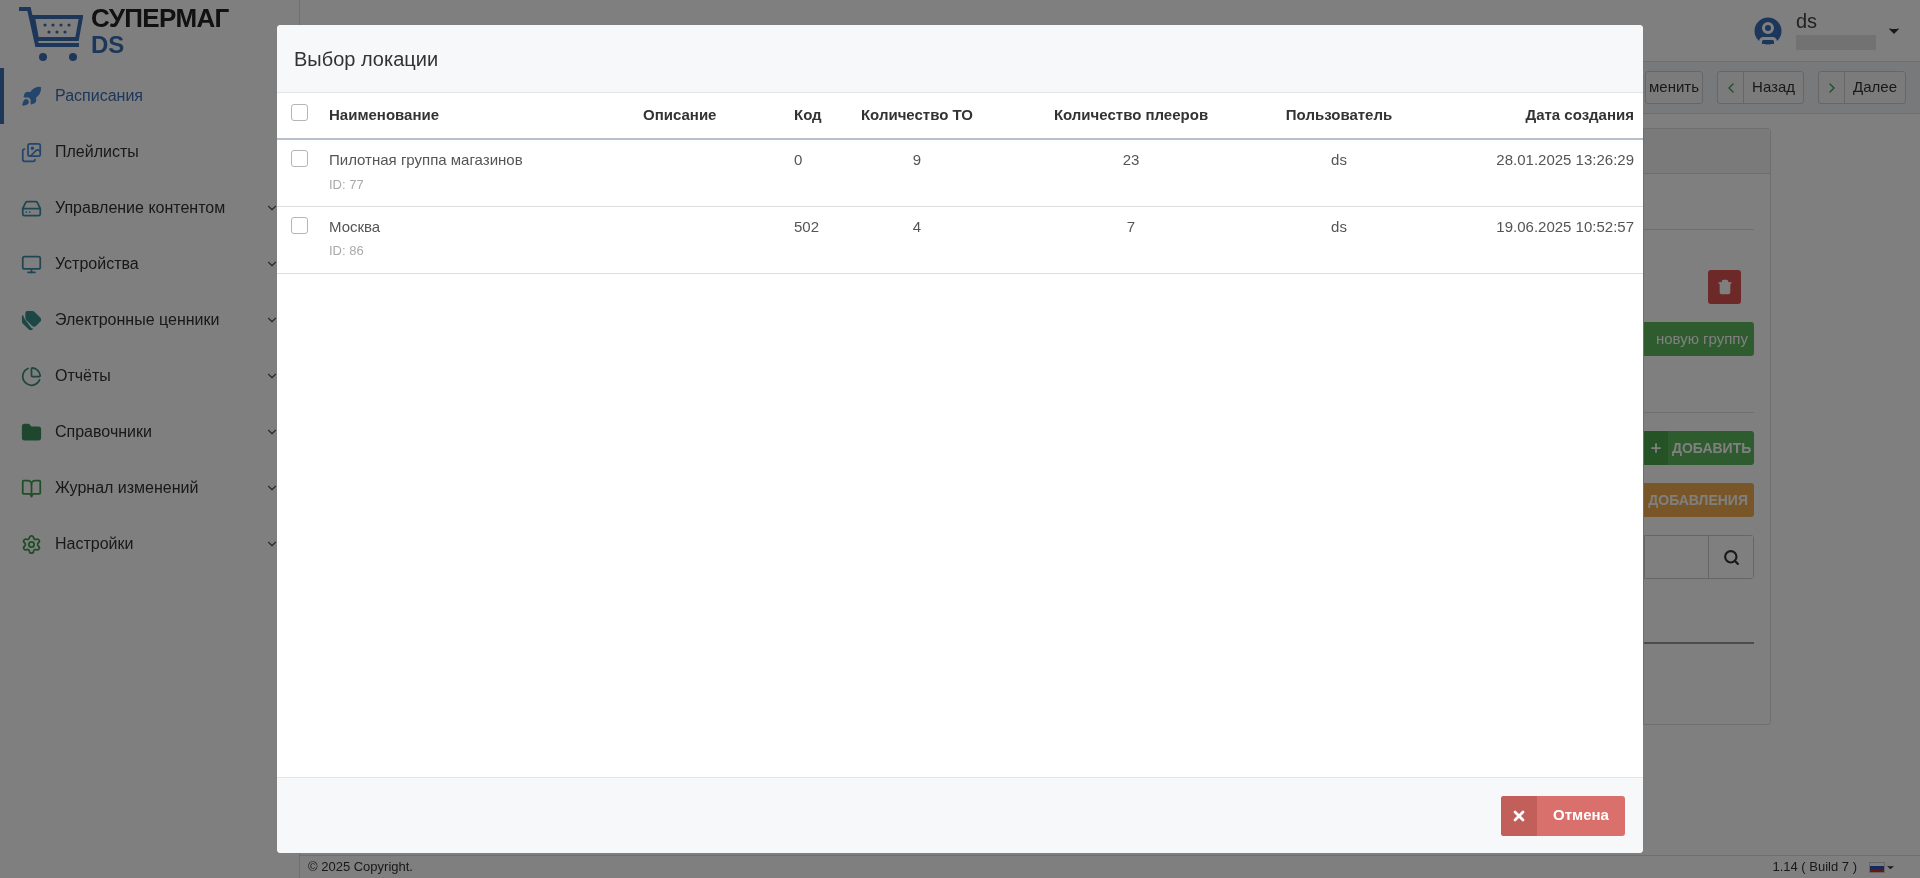 This screenshot has width=1920, height=878. I want to click on location-id: ID: 86, so click(347, 251).